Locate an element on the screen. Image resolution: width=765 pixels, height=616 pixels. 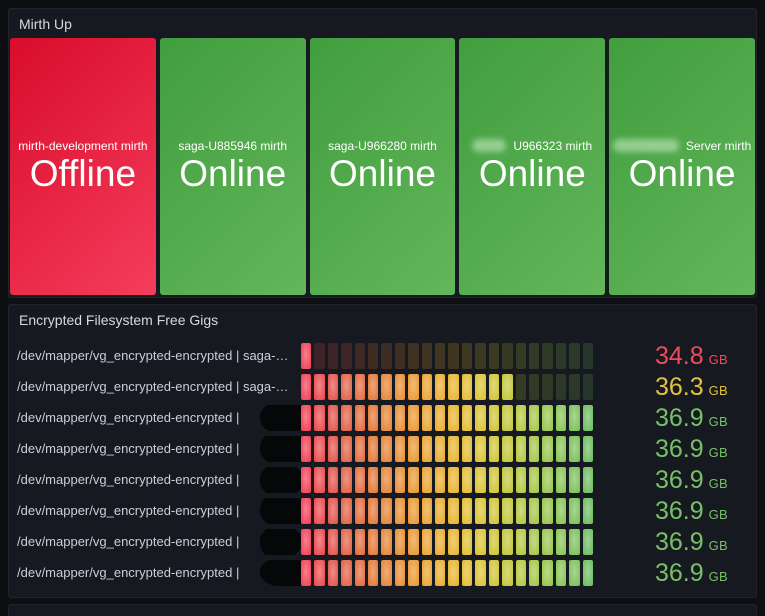
stat-tile-u966323-mirth: U966323 mirth Online is located at coordinates (532, 166).